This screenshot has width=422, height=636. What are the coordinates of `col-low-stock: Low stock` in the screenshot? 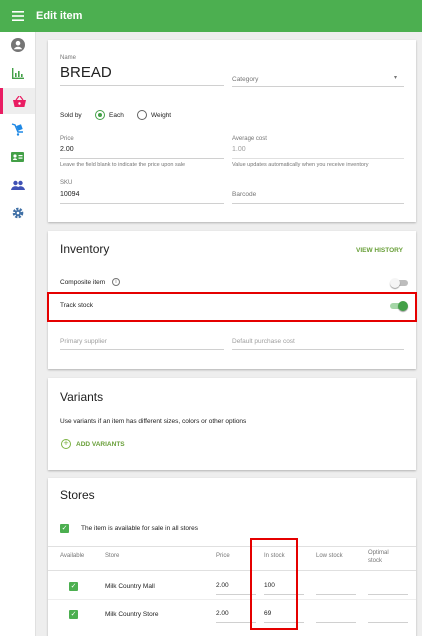 It's located at (329, 556).